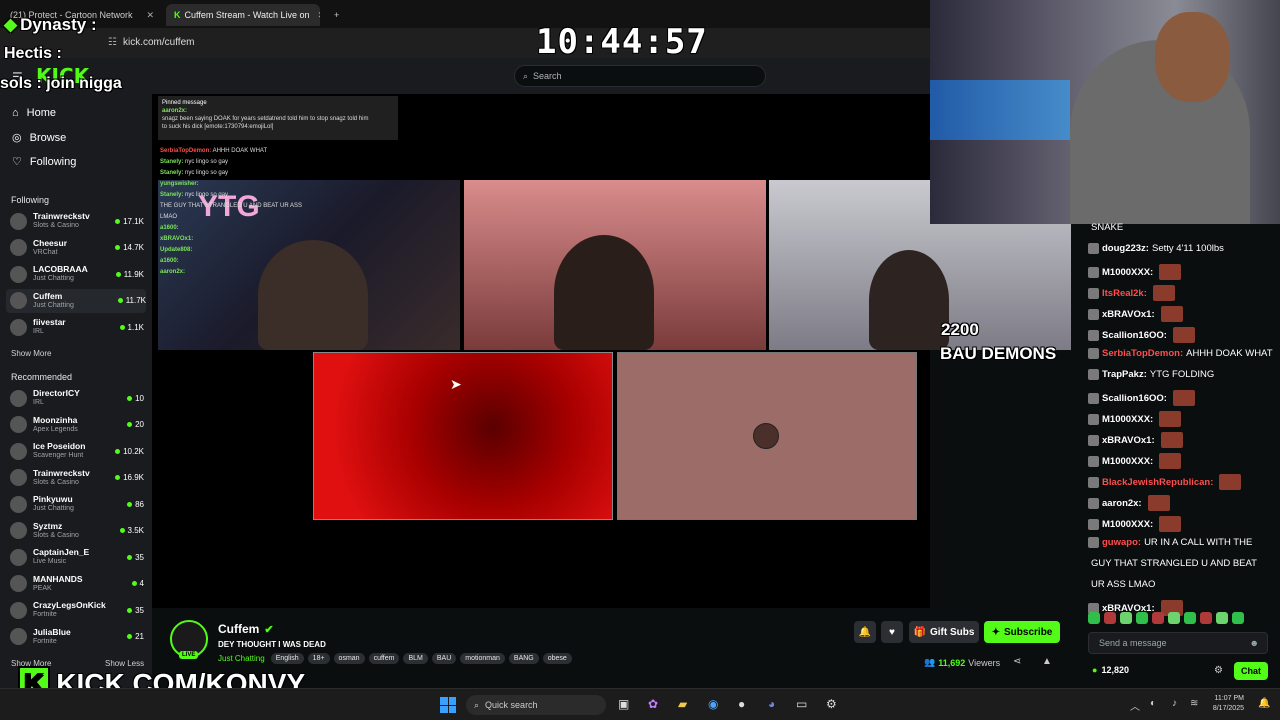 The height and width of the screenshot is (720, 1280). I want to click on terminal-icon: ▭, so click(801, 704).